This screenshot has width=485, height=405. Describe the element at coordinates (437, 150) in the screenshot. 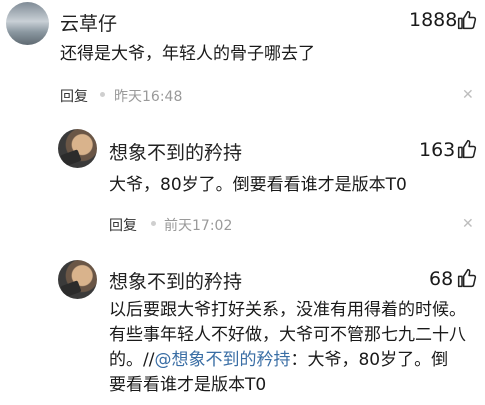

I see `like-count: 163` at that location.